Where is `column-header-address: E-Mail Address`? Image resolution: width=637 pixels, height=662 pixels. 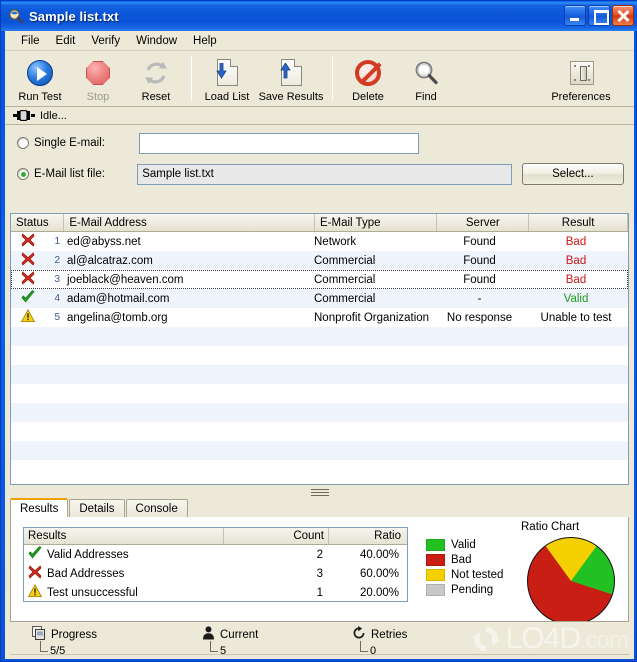 column-header-address: E-Mail Address is located at coordinates (189, 222).